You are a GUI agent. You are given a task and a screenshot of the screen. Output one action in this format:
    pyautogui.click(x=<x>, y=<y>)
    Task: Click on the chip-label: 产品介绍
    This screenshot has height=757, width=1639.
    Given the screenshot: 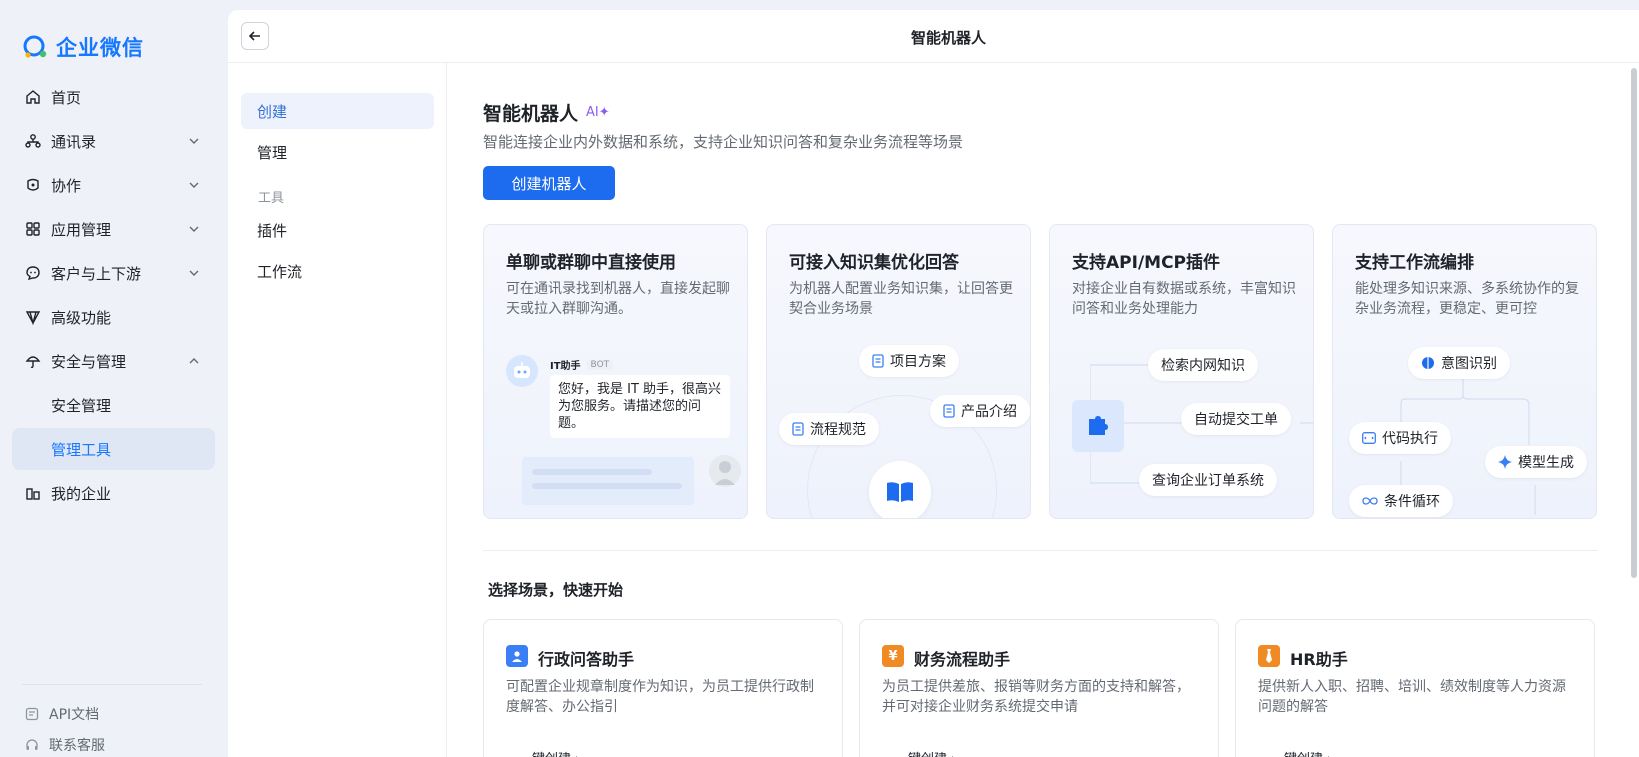 What is the action you would take?
    pyautogui.click(x=989, y=412)
    